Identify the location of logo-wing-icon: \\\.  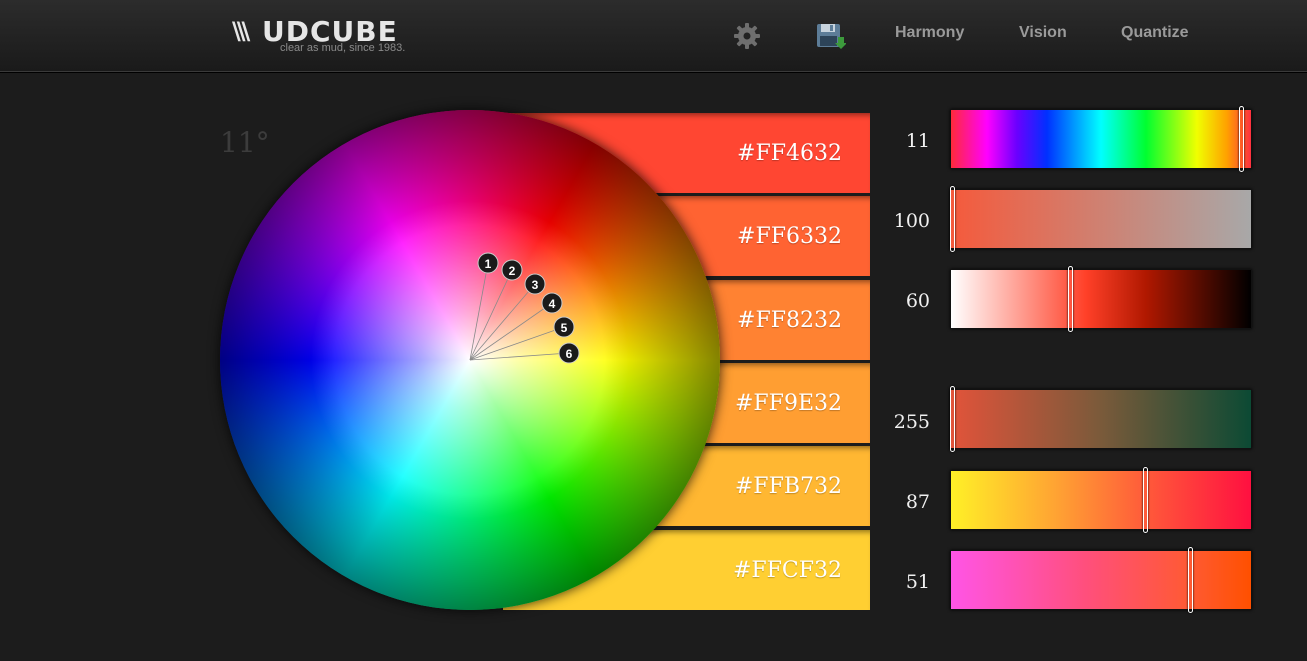
(241, 31).